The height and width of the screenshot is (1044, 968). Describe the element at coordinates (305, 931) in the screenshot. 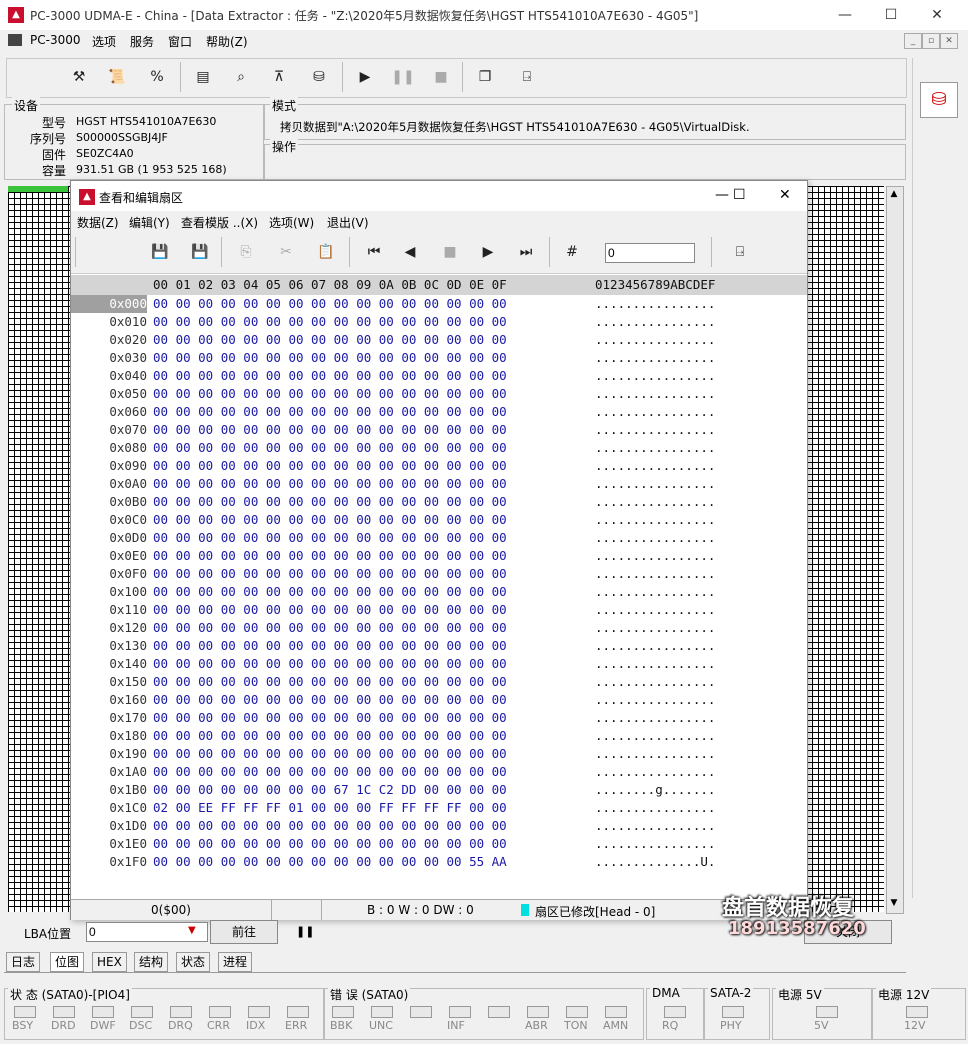

I see `lba-pause-button: ❚❚` at that location.